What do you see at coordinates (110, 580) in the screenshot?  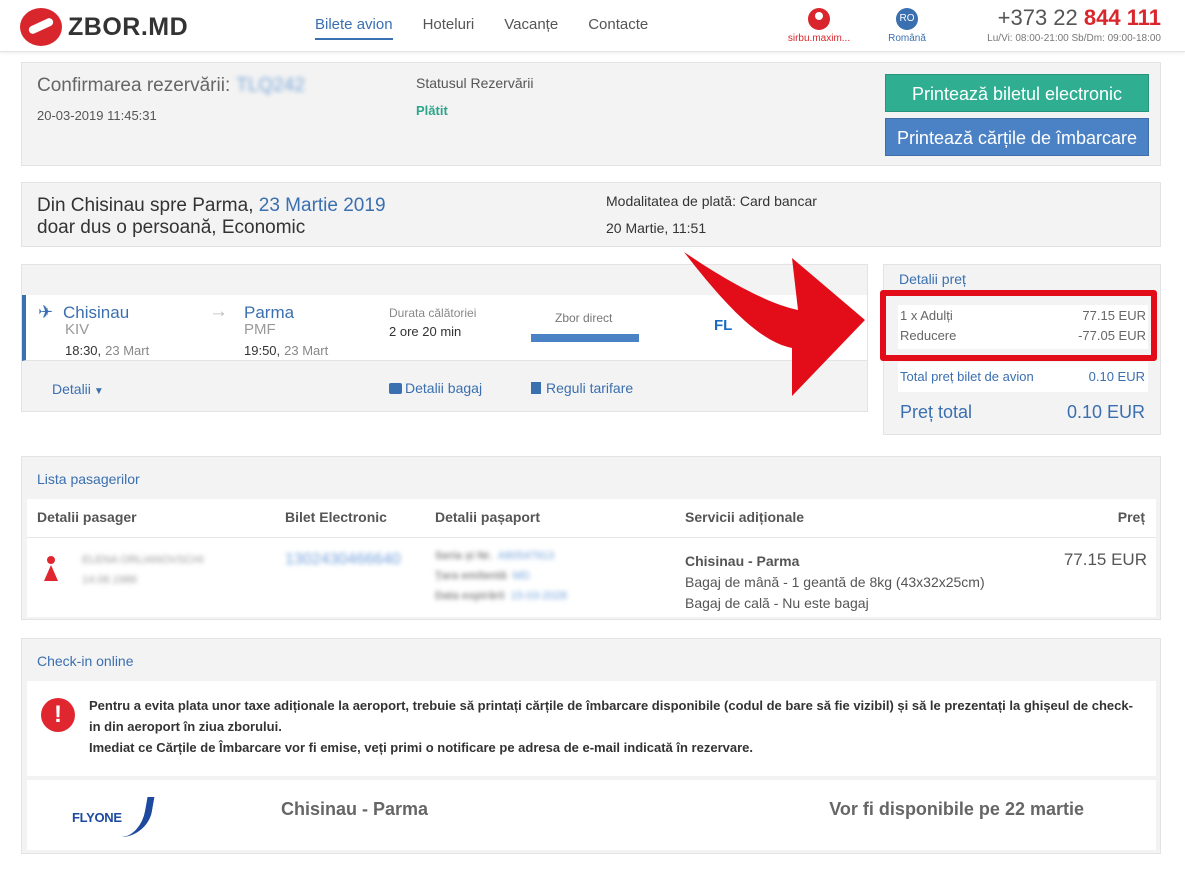 I see `passenger-dob: 14.08.1986` at bounding box center [110, 580].